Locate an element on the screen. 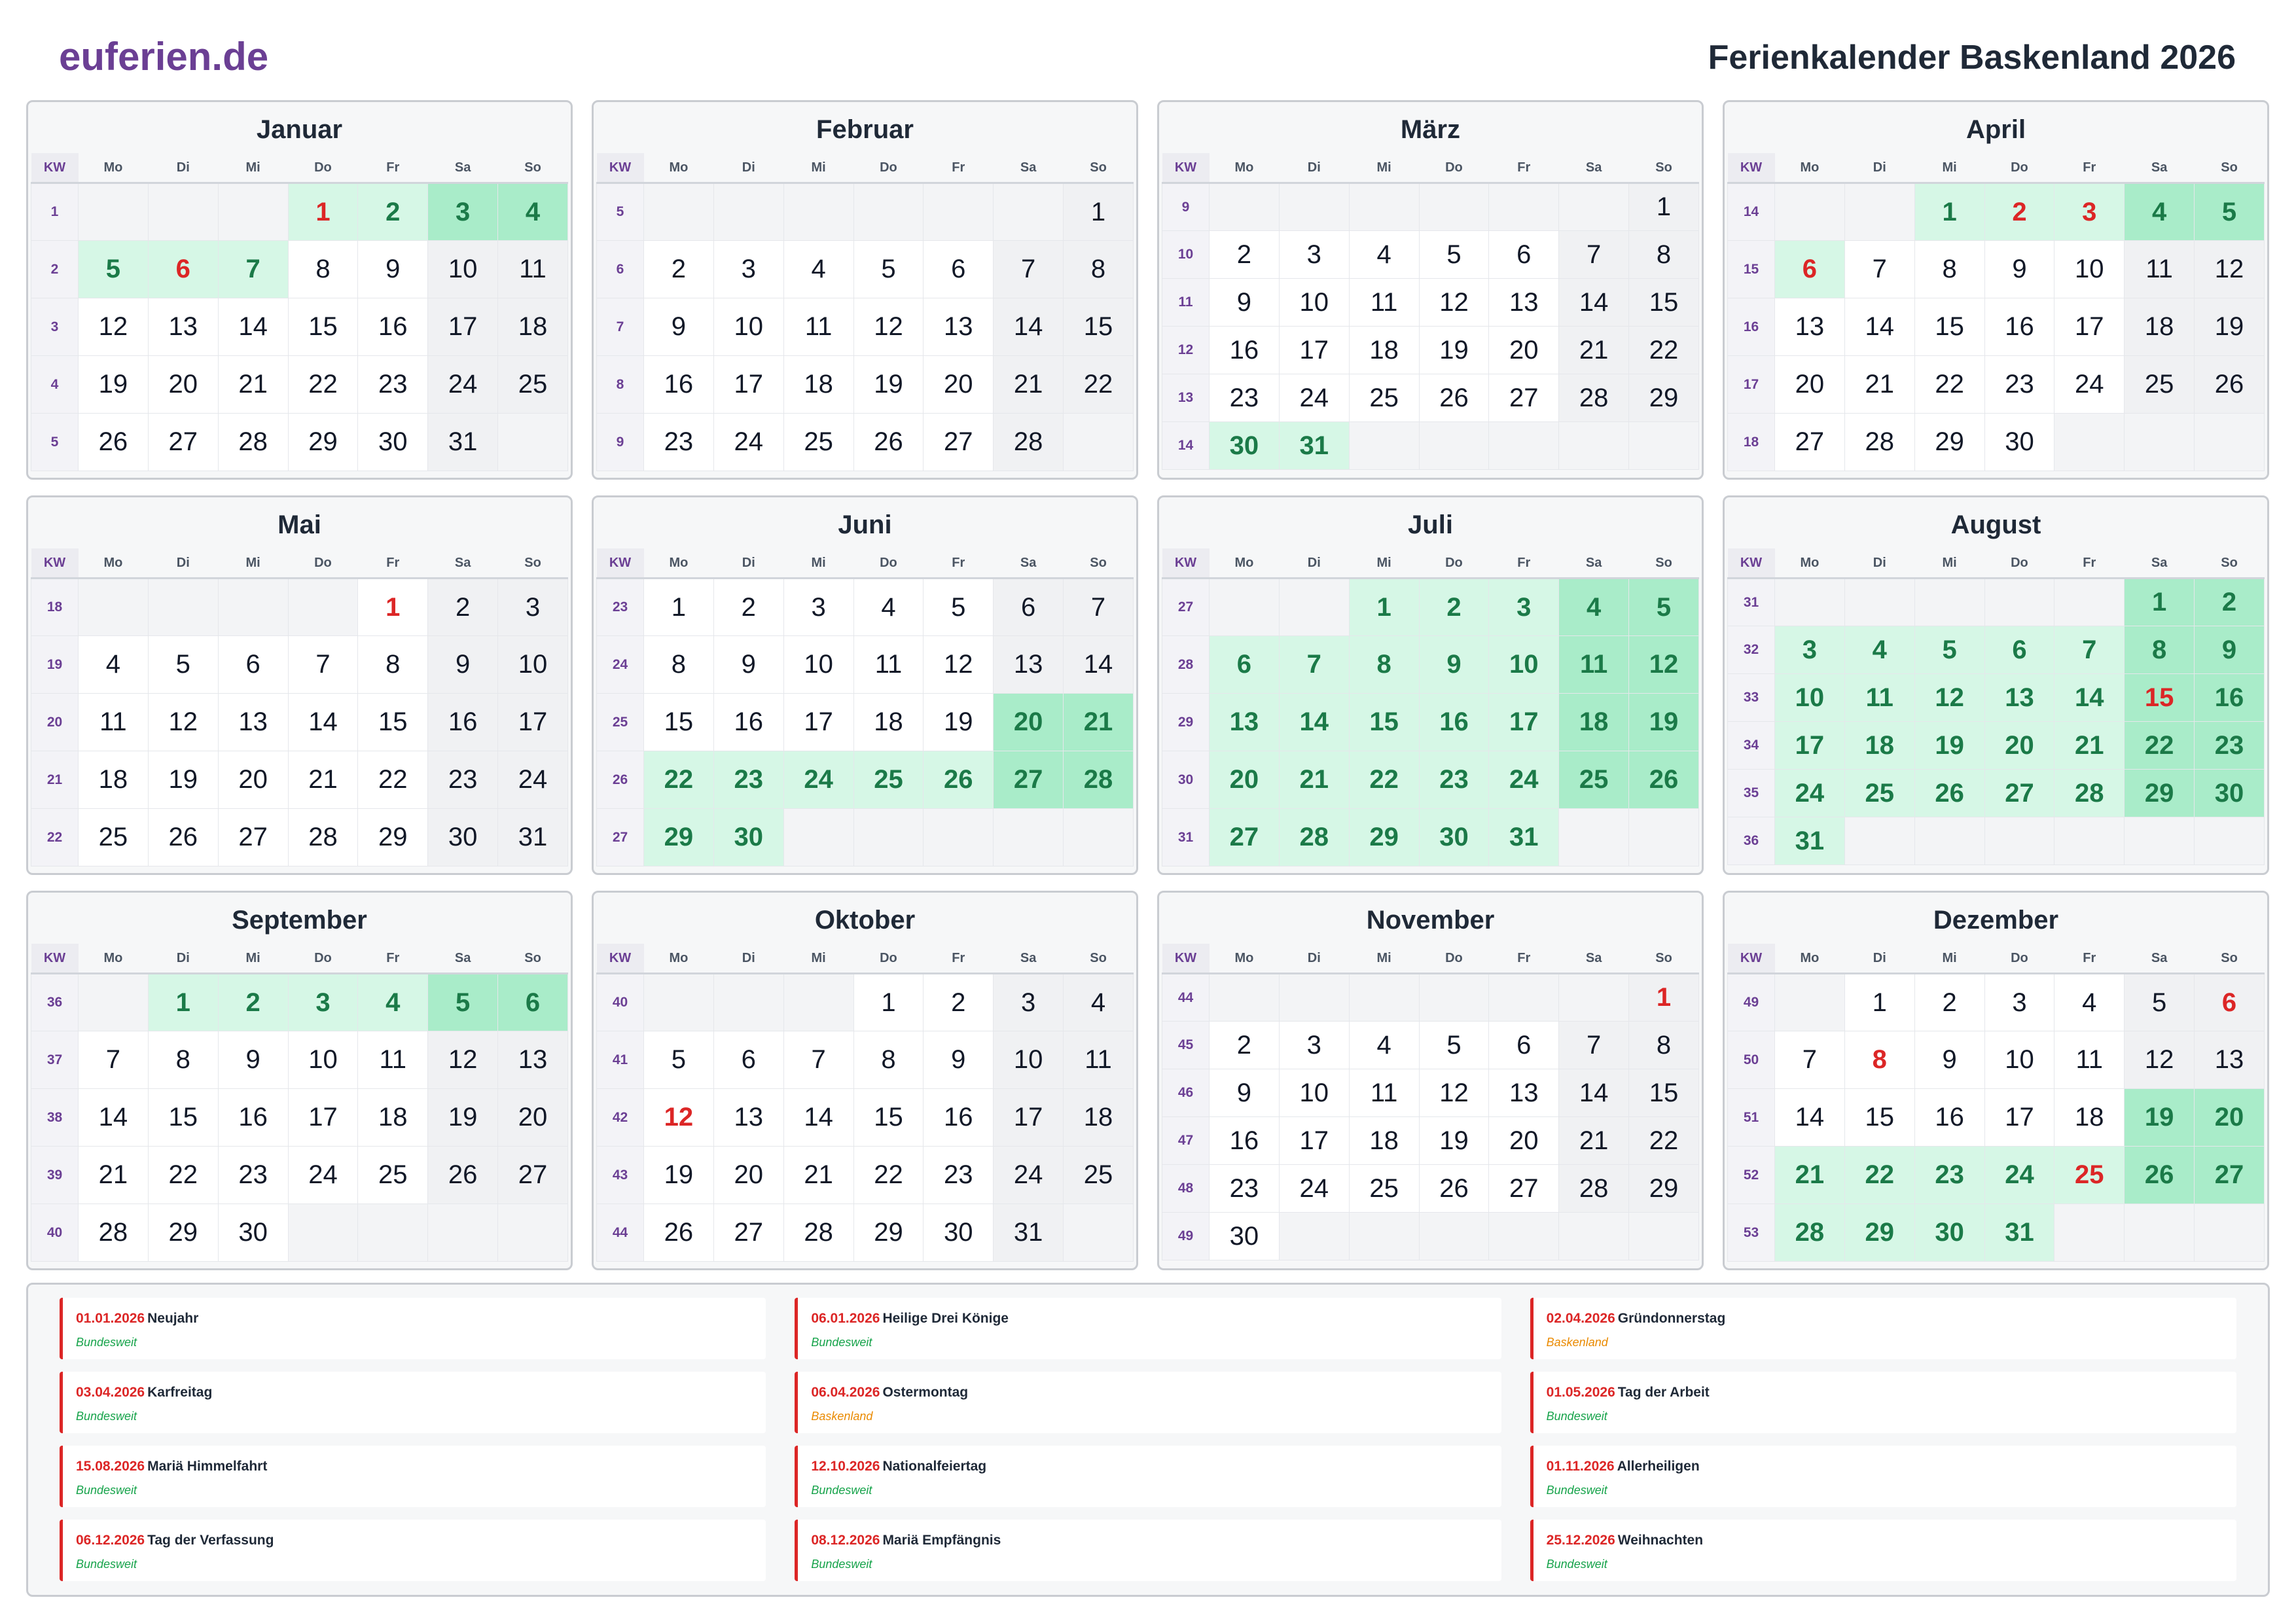 This screenshot has width=2296, height=1623. day-cell: 17 is located at coordinates (323, 1117).